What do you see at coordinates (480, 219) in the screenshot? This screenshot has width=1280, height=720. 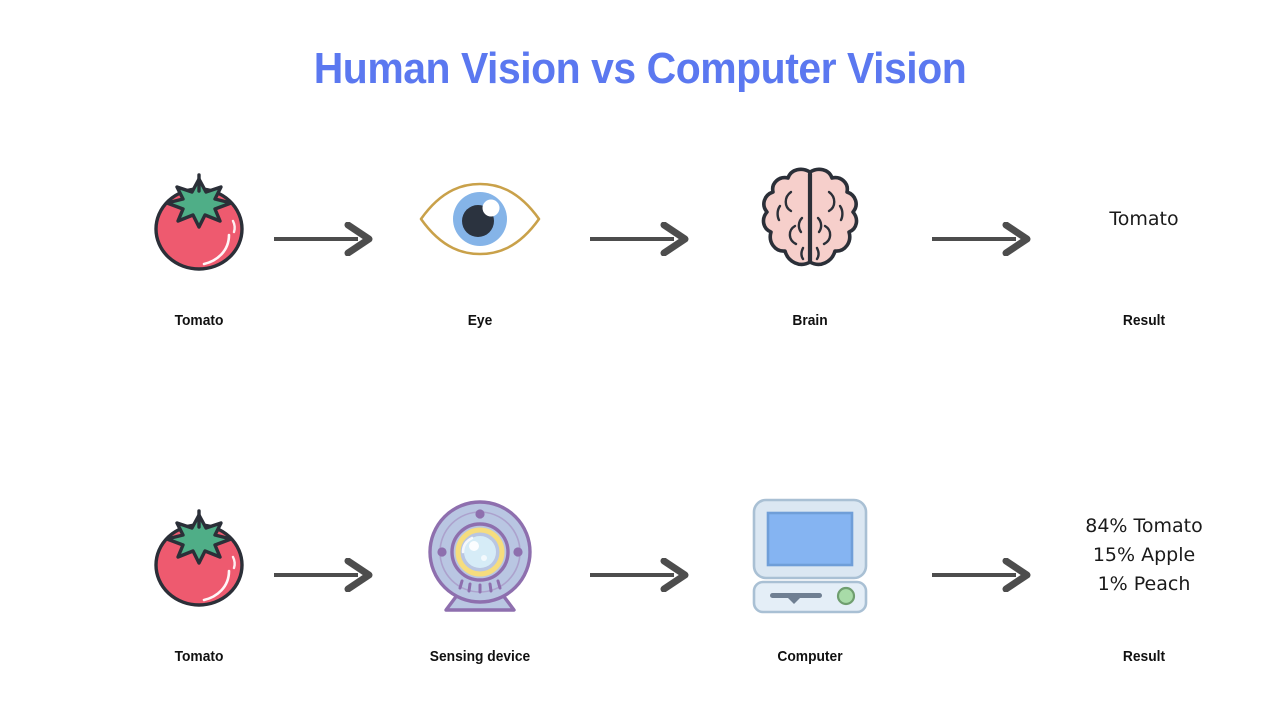 I see `eye-icon` at bounding box center [480, 219].